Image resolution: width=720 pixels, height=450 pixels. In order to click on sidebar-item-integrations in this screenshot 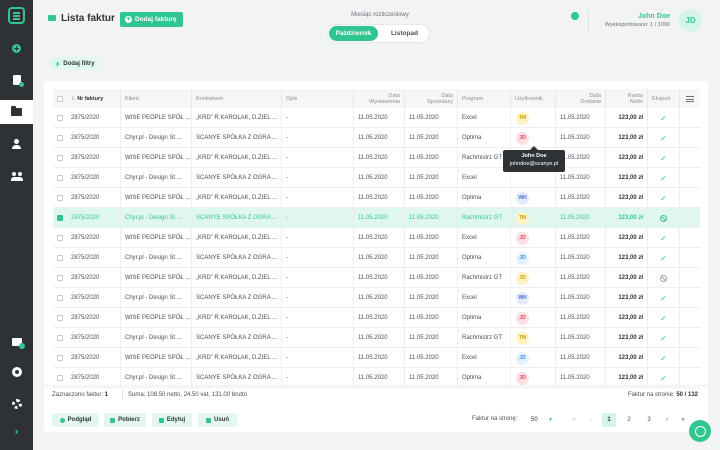, I will do `click(16, 342)`.